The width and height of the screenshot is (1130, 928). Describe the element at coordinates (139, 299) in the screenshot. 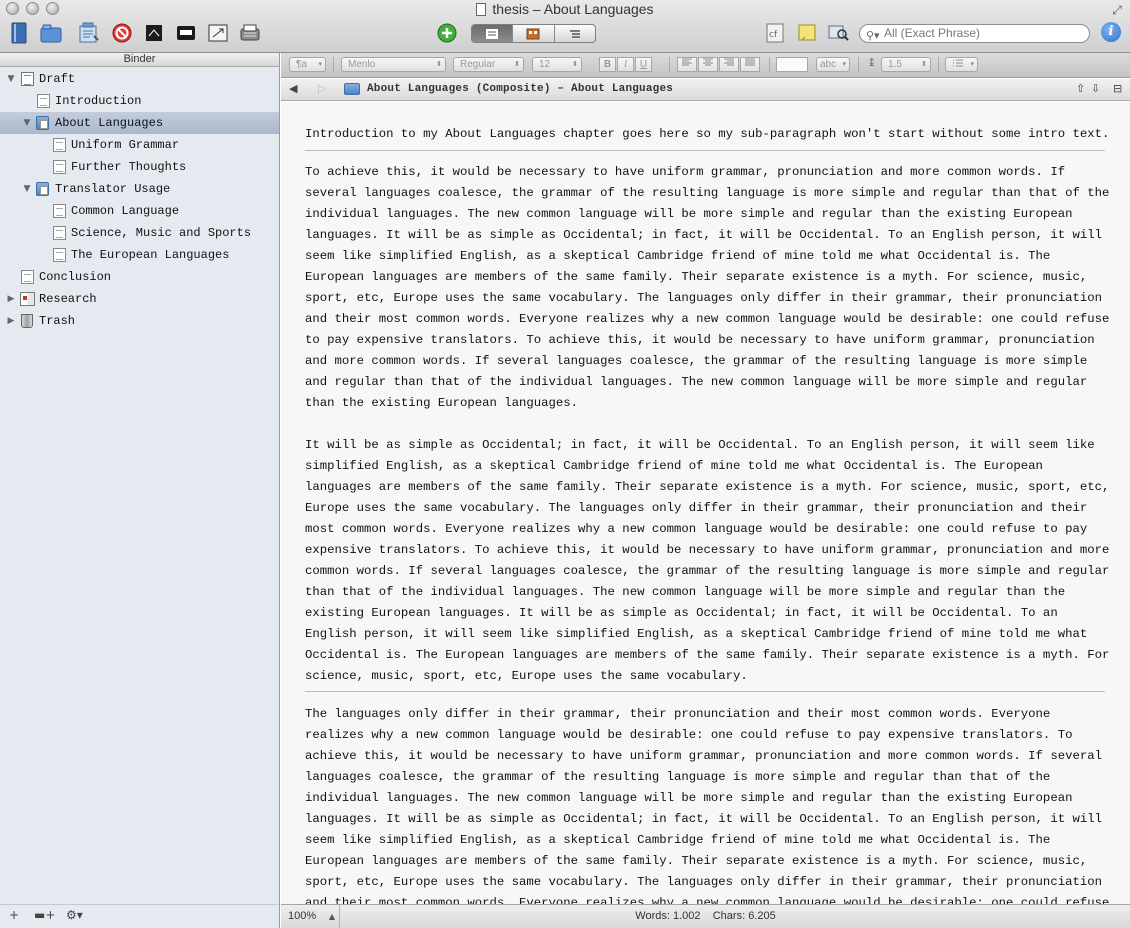

I see `binder-item-research: ▶ Research` at that location.